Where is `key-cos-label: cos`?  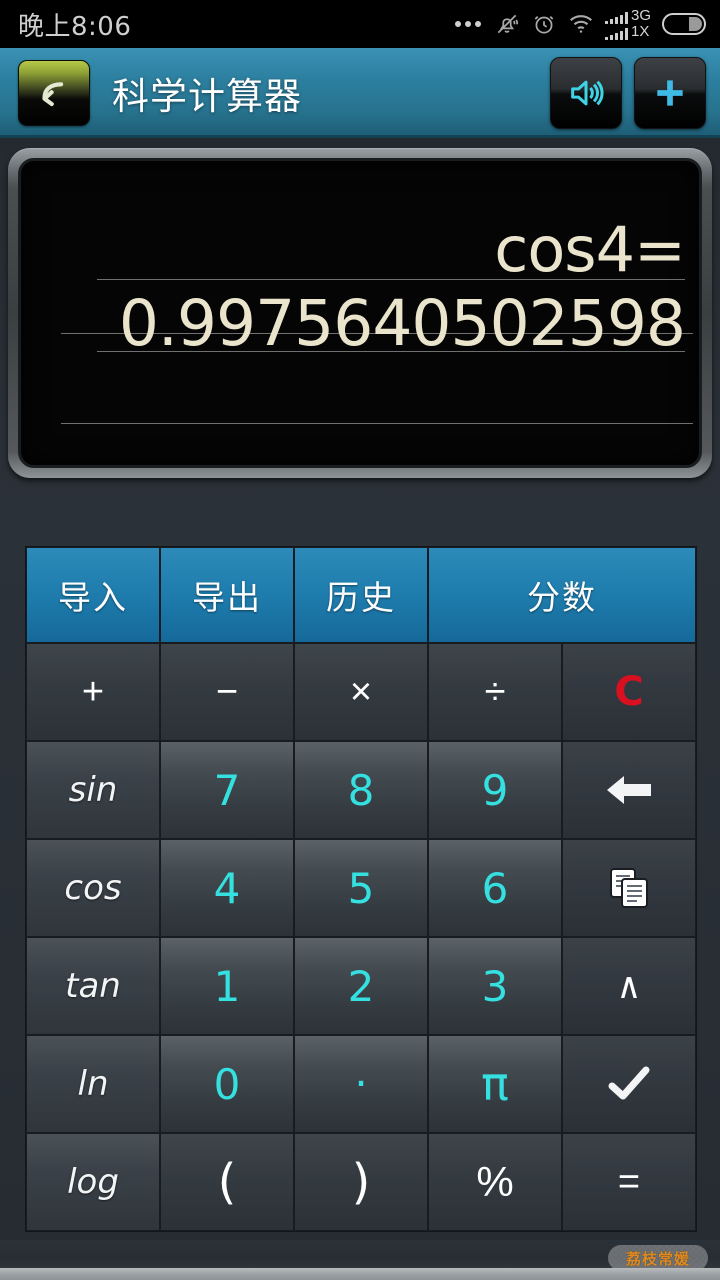 key-cos-label: cos is located at coordinates (93, 888).